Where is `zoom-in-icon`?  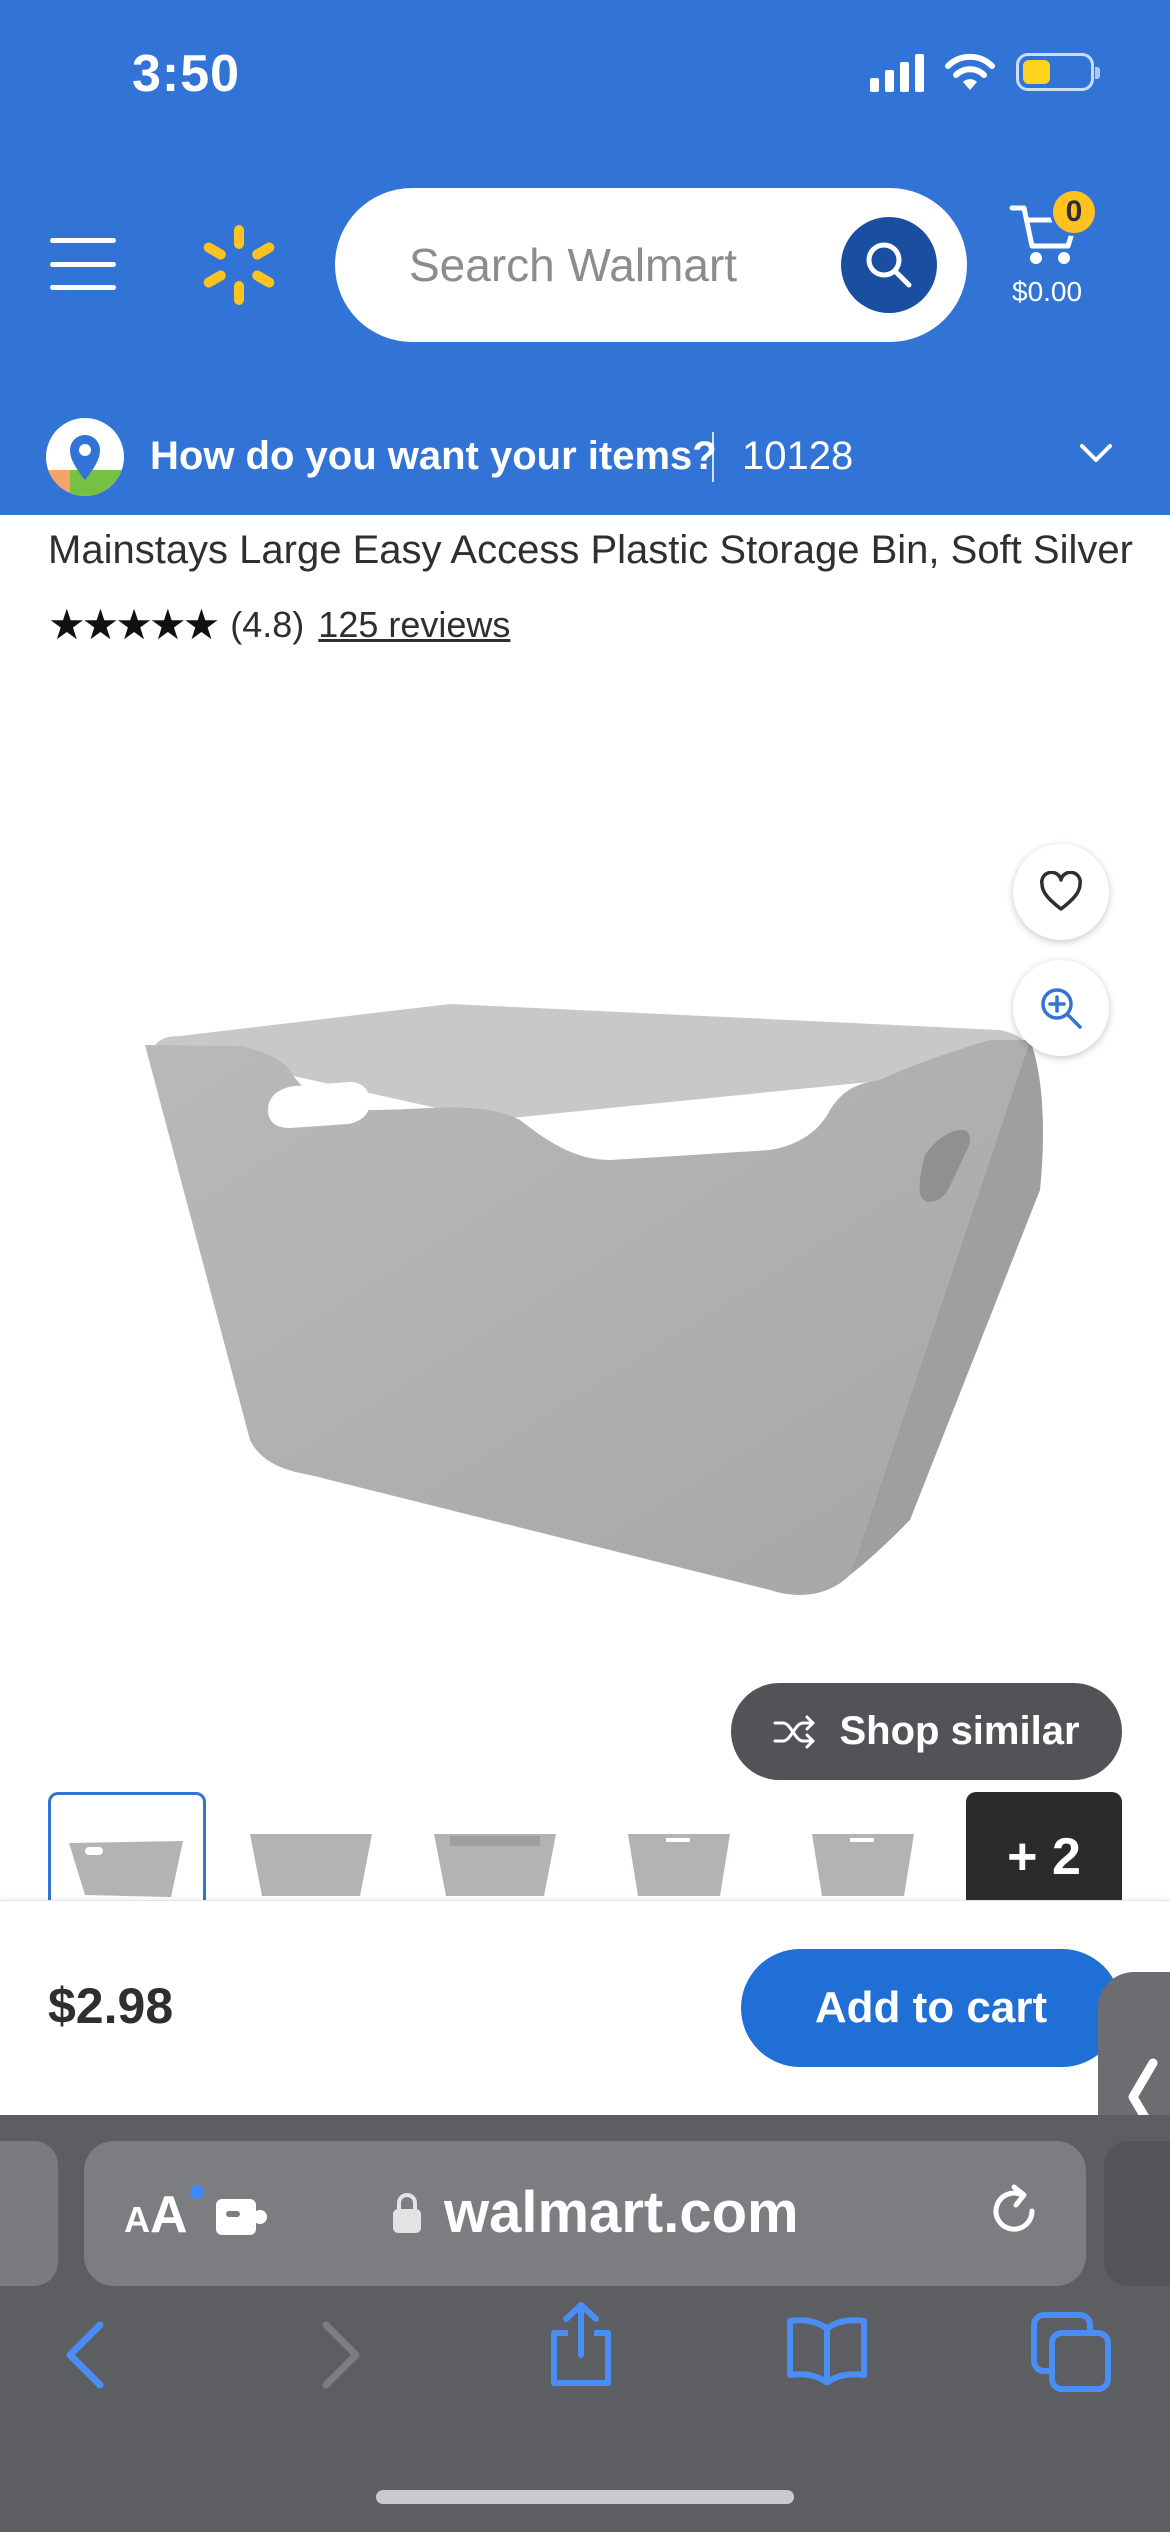 zoom-in-icon is located at coordinates (1061, 1008).